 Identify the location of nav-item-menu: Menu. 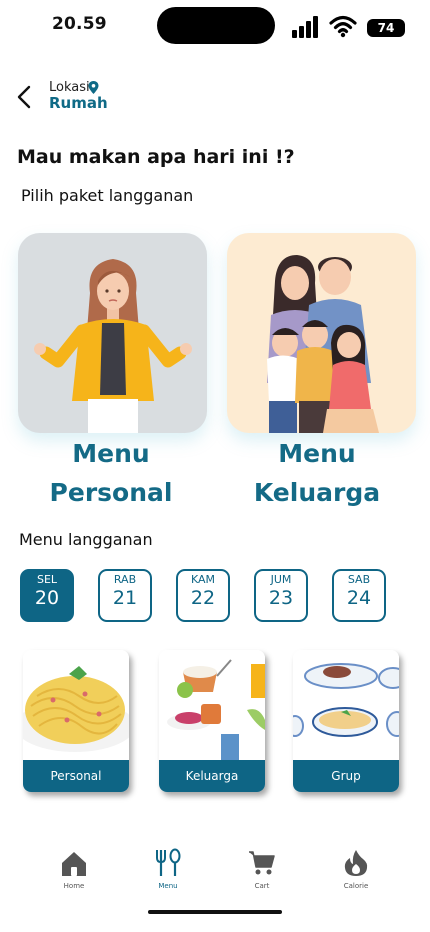
(168, 873).